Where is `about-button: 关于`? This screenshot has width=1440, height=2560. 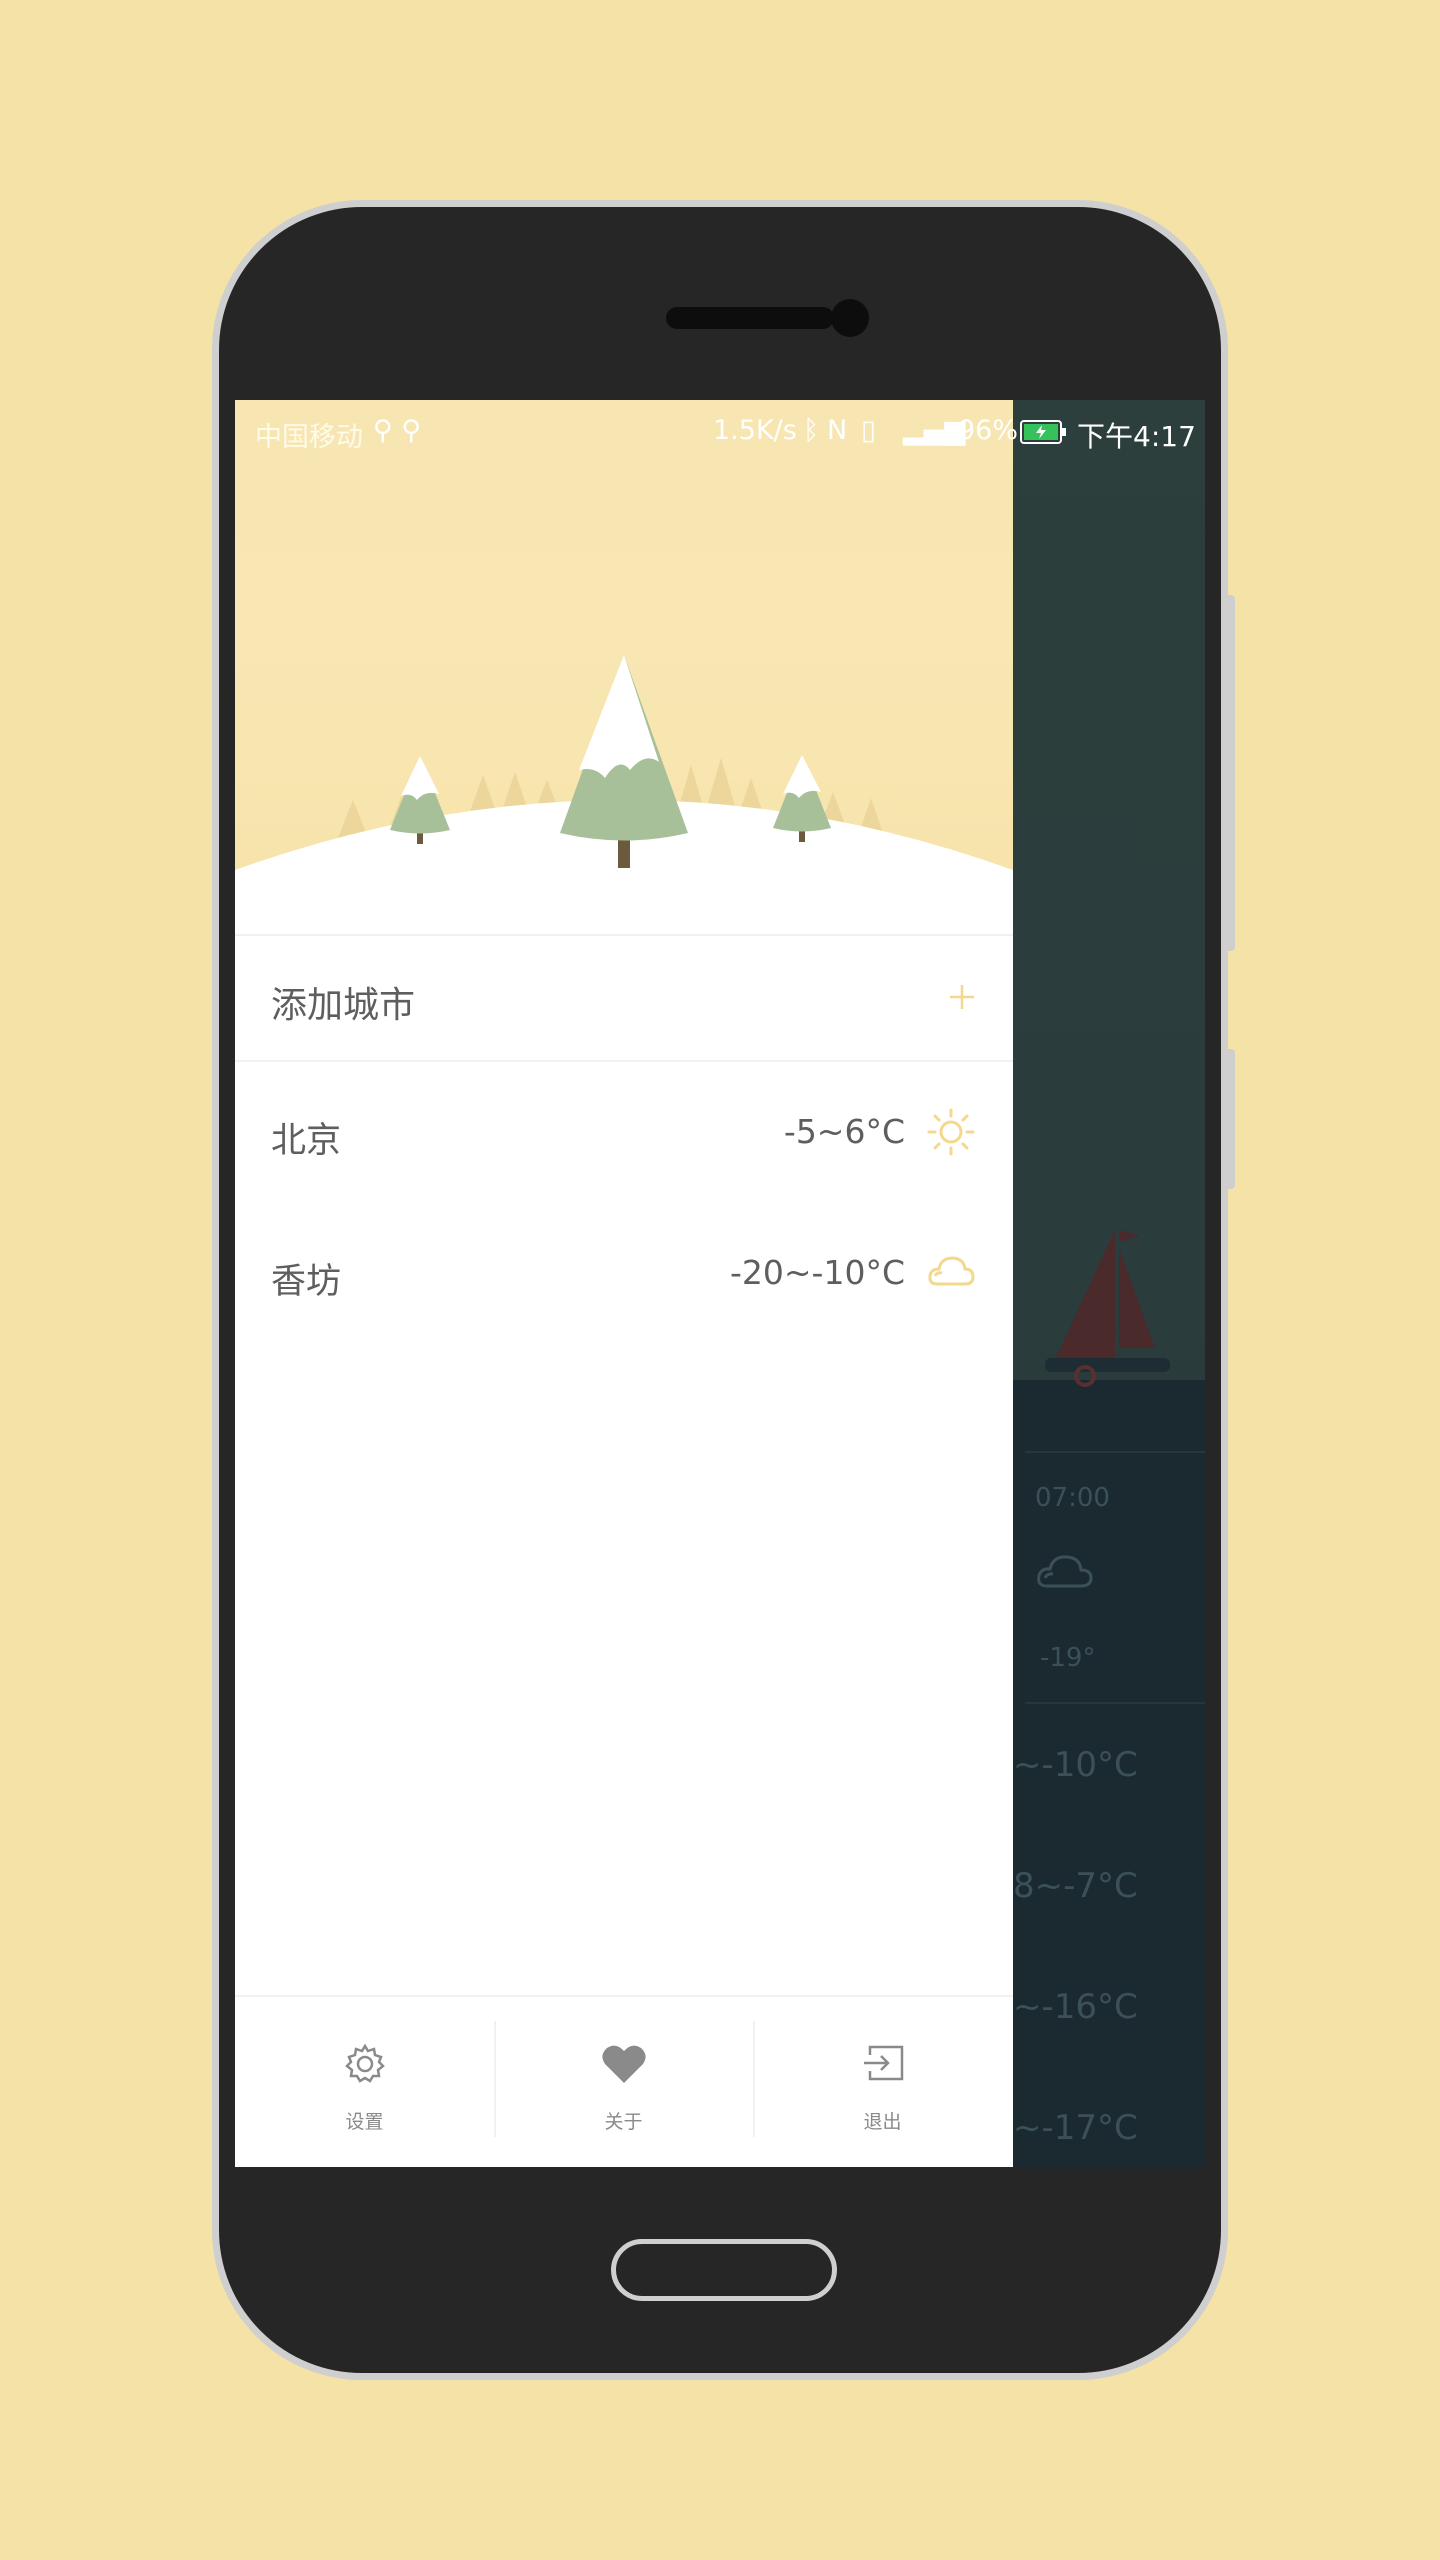 about-button: 关于 is located at coordinates (623, 2082).